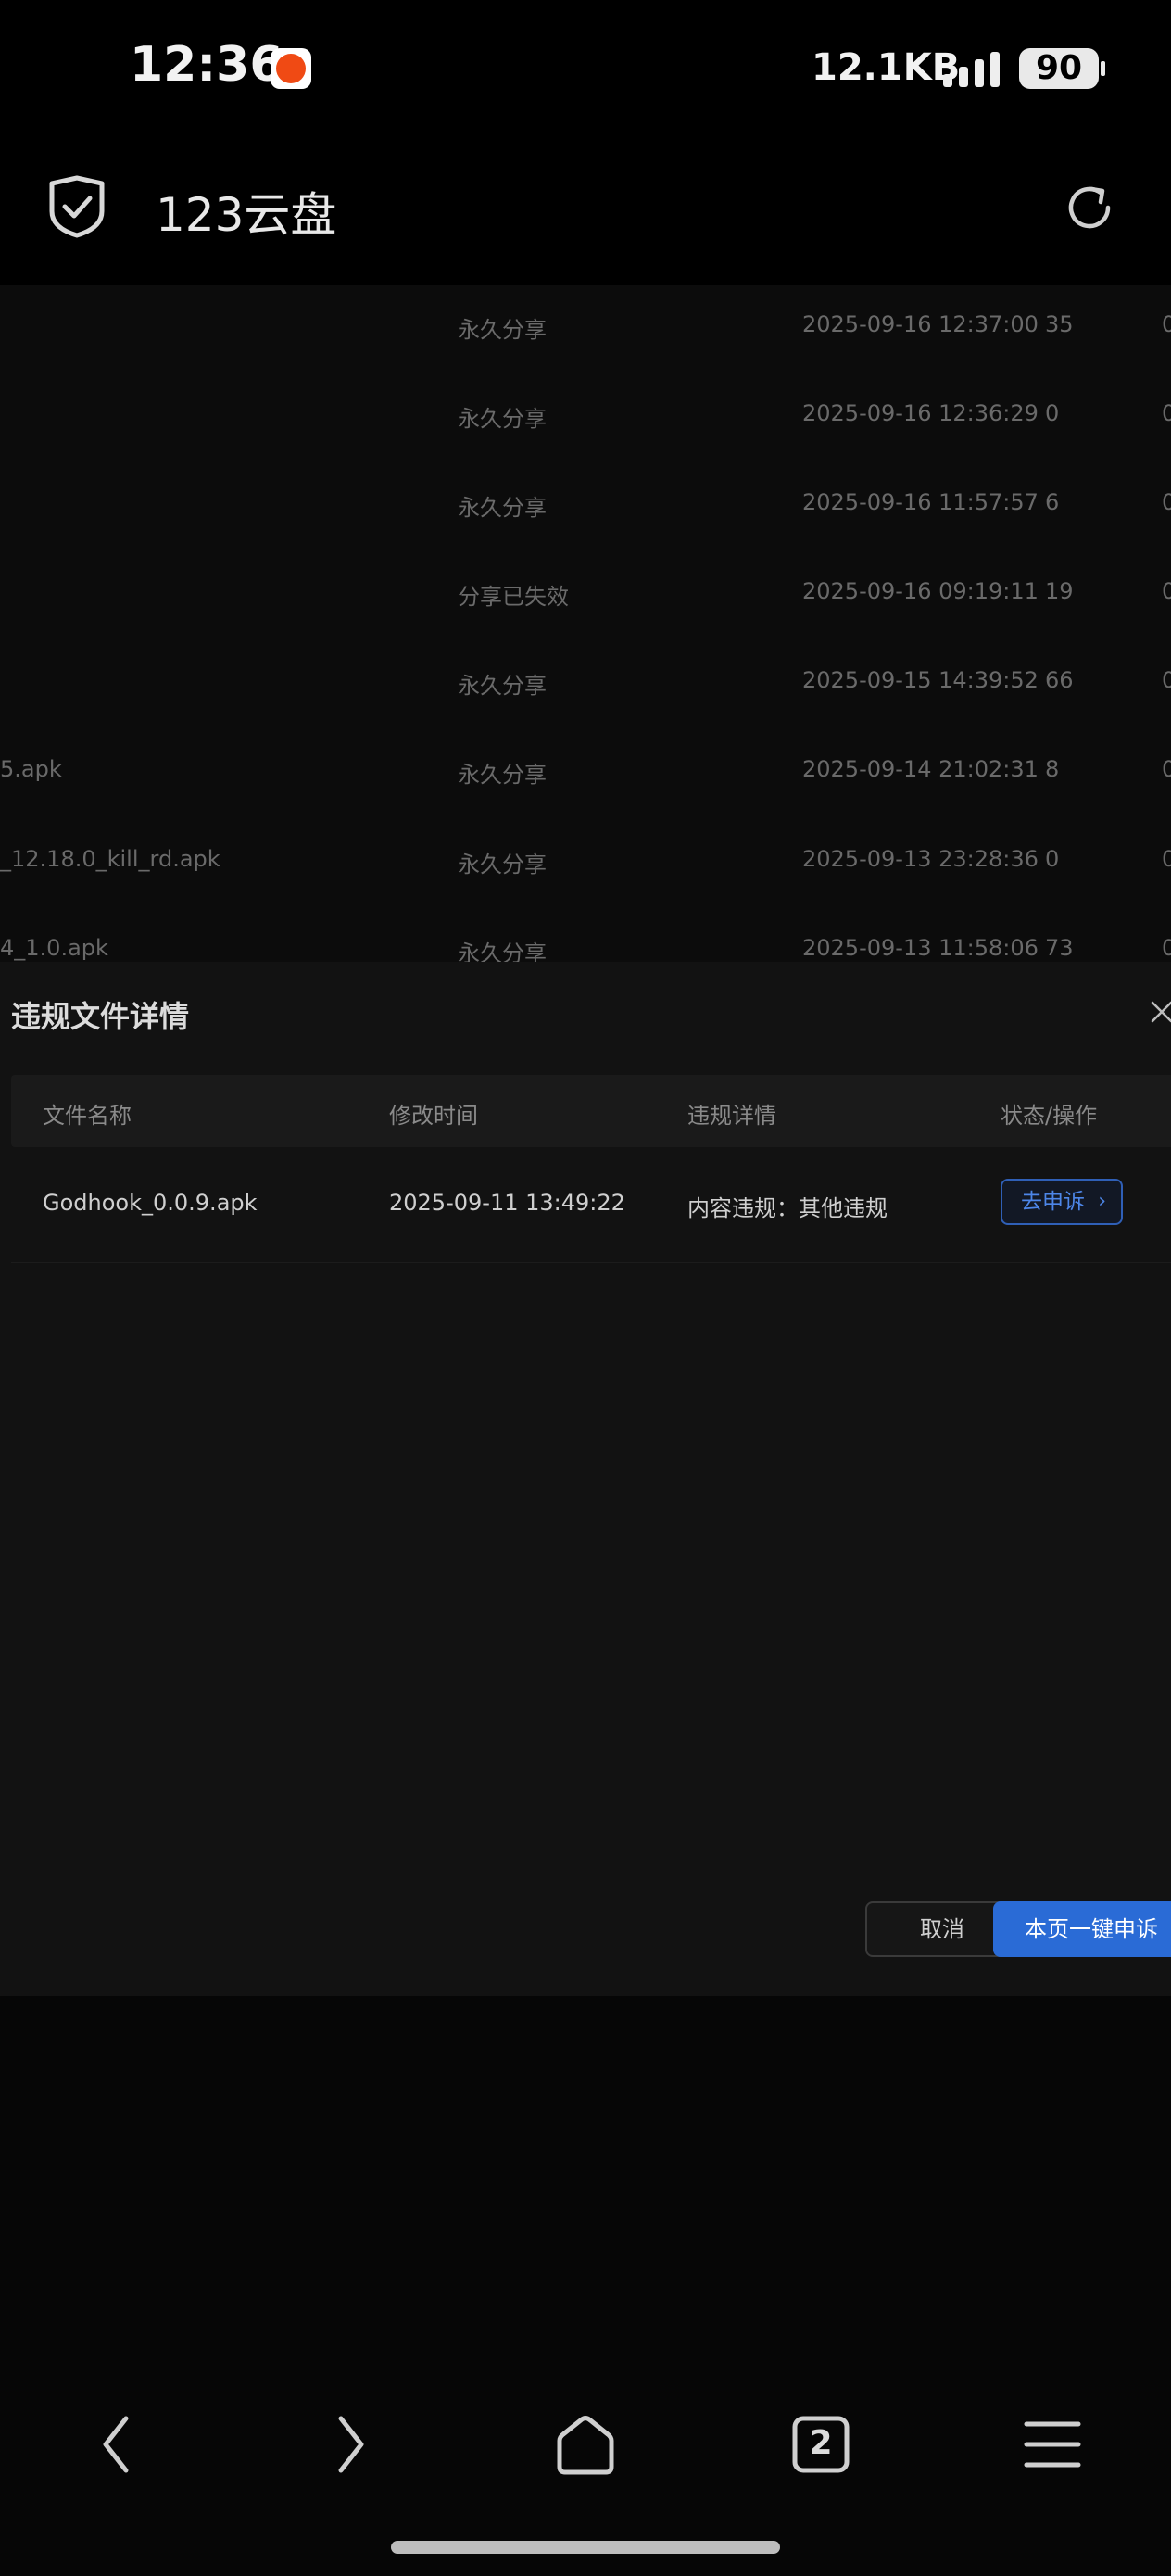 Image resolution: width=1171 pixels, height=2576 pixels. What do you see at coordinates (31, 769) in the screenshot?
I see `file-name: 5.apk` at bounding box center [31, 769].